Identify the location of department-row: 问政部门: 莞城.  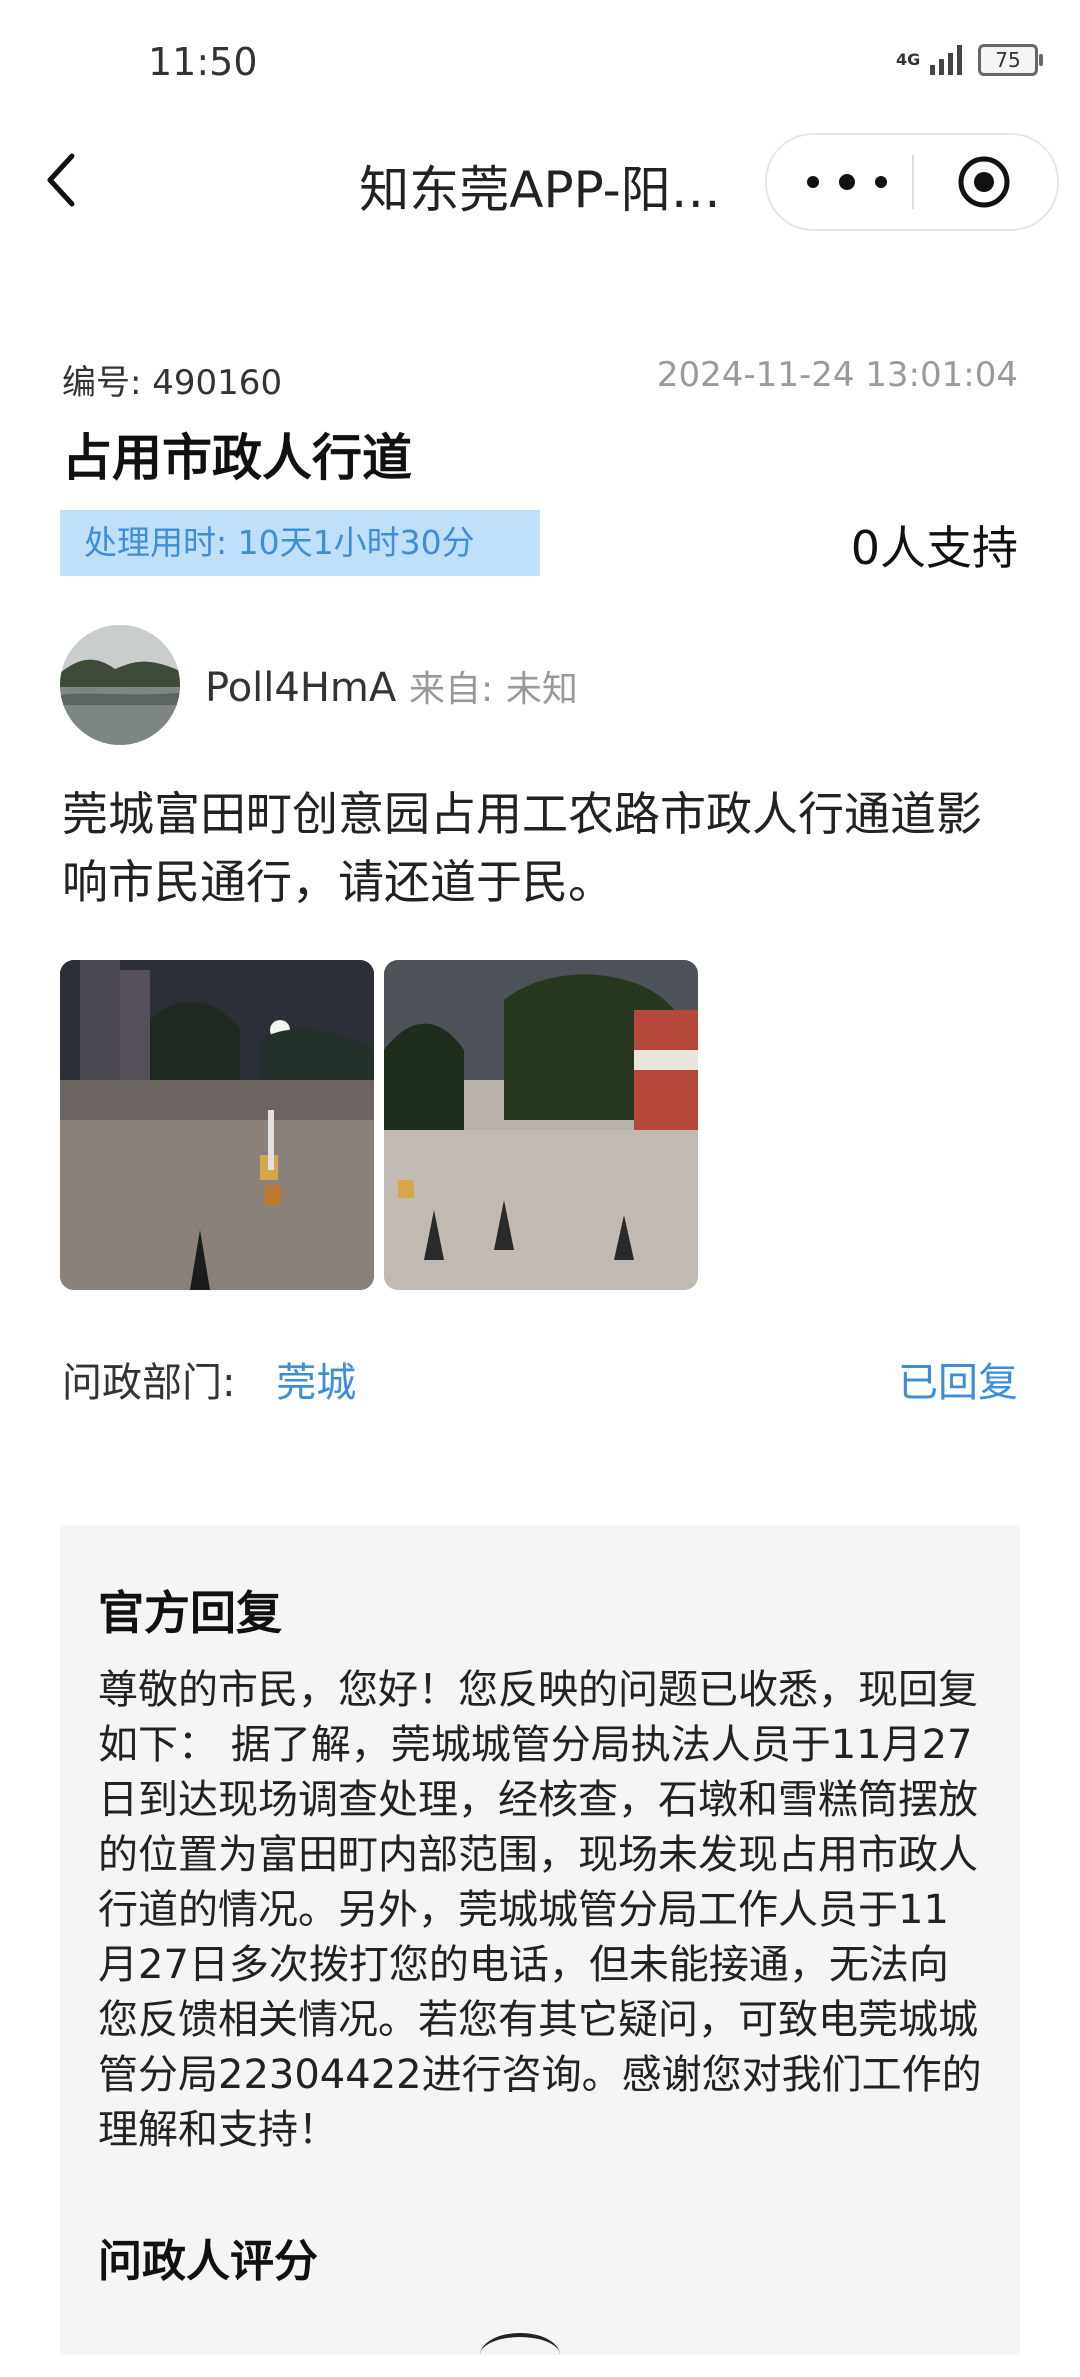
(209, 1379).